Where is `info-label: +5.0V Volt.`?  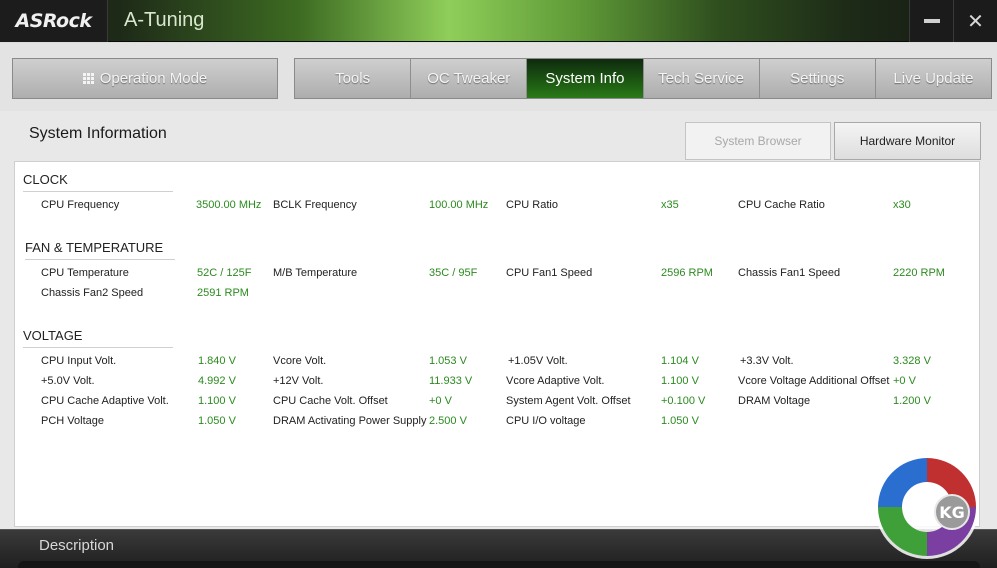 info-label: +5.0V Volt. is located at coordinates (68, 381).